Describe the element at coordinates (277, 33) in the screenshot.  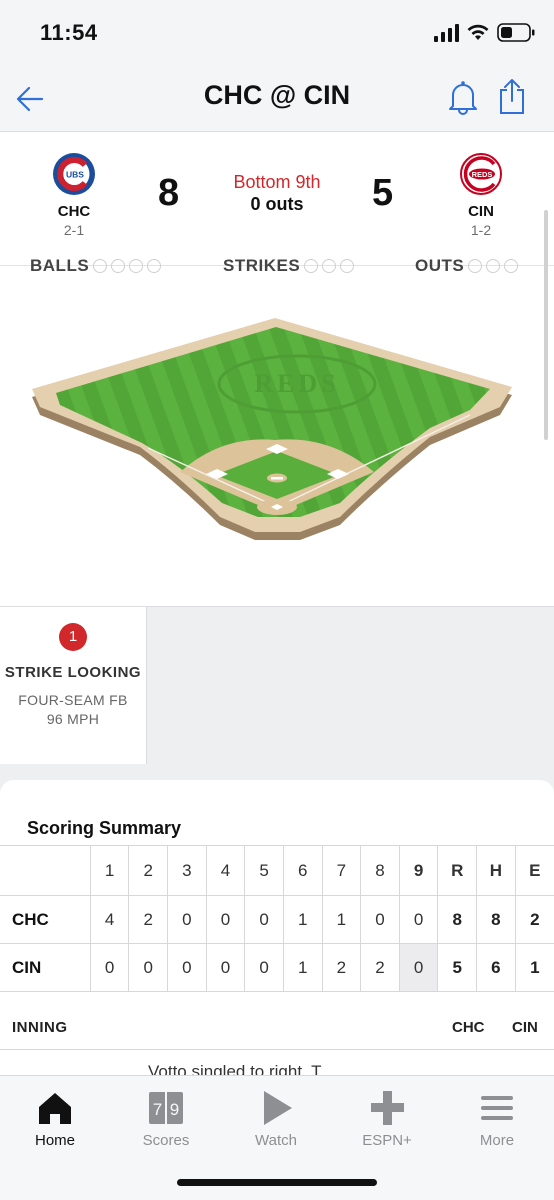
I see `status-bar: 11:54` at that location.